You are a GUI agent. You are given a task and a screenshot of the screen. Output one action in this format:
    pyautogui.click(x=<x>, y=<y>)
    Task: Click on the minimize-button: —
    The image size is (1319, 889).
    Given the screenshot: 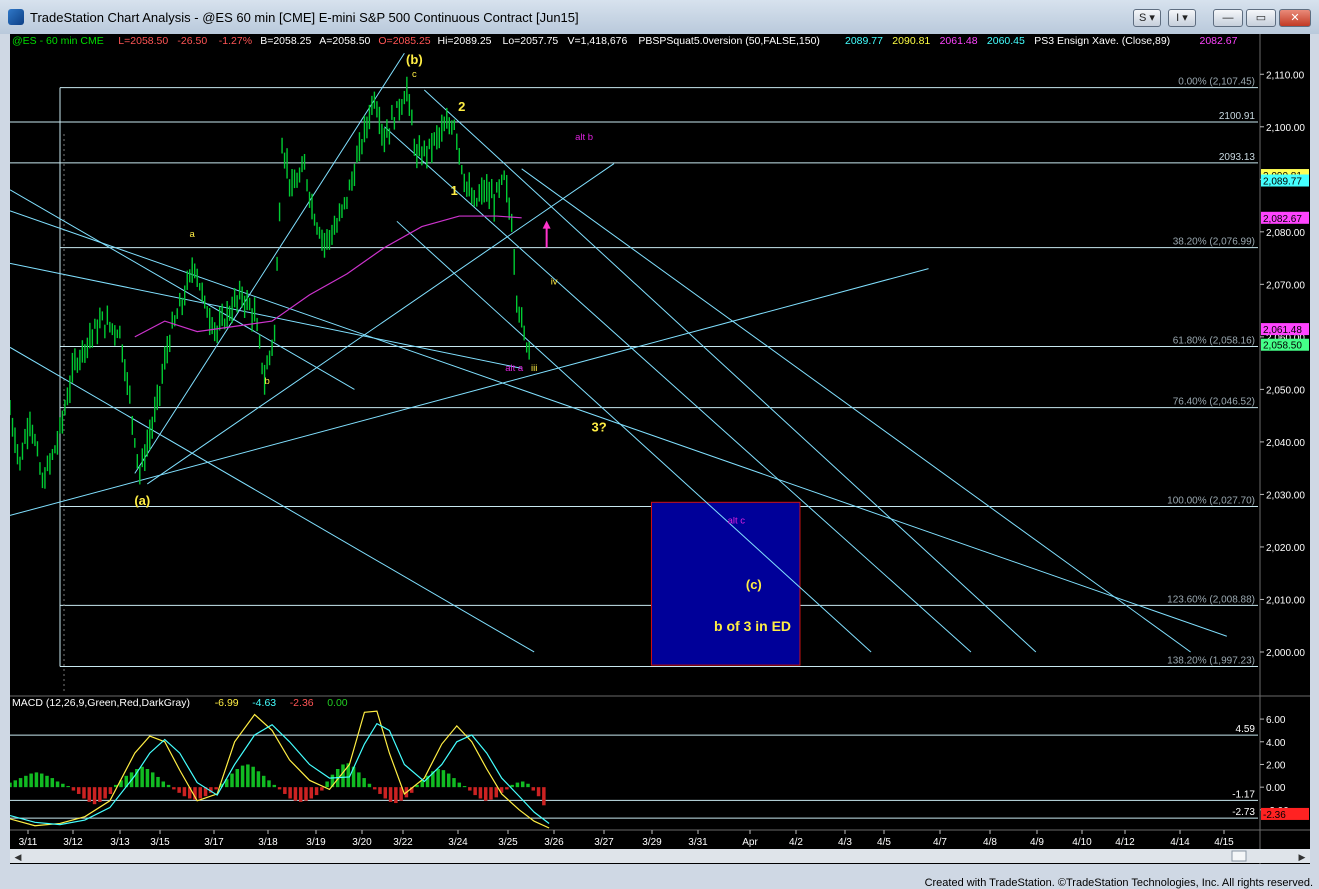 What is the action you would take?
    pyautogui.click(x=1228, y=18)
    